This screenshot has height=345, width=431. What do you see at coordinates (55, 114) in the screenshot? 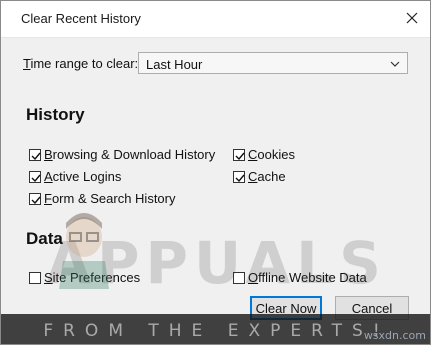
I see `history-heading: History` at bounding box center [55, 114].